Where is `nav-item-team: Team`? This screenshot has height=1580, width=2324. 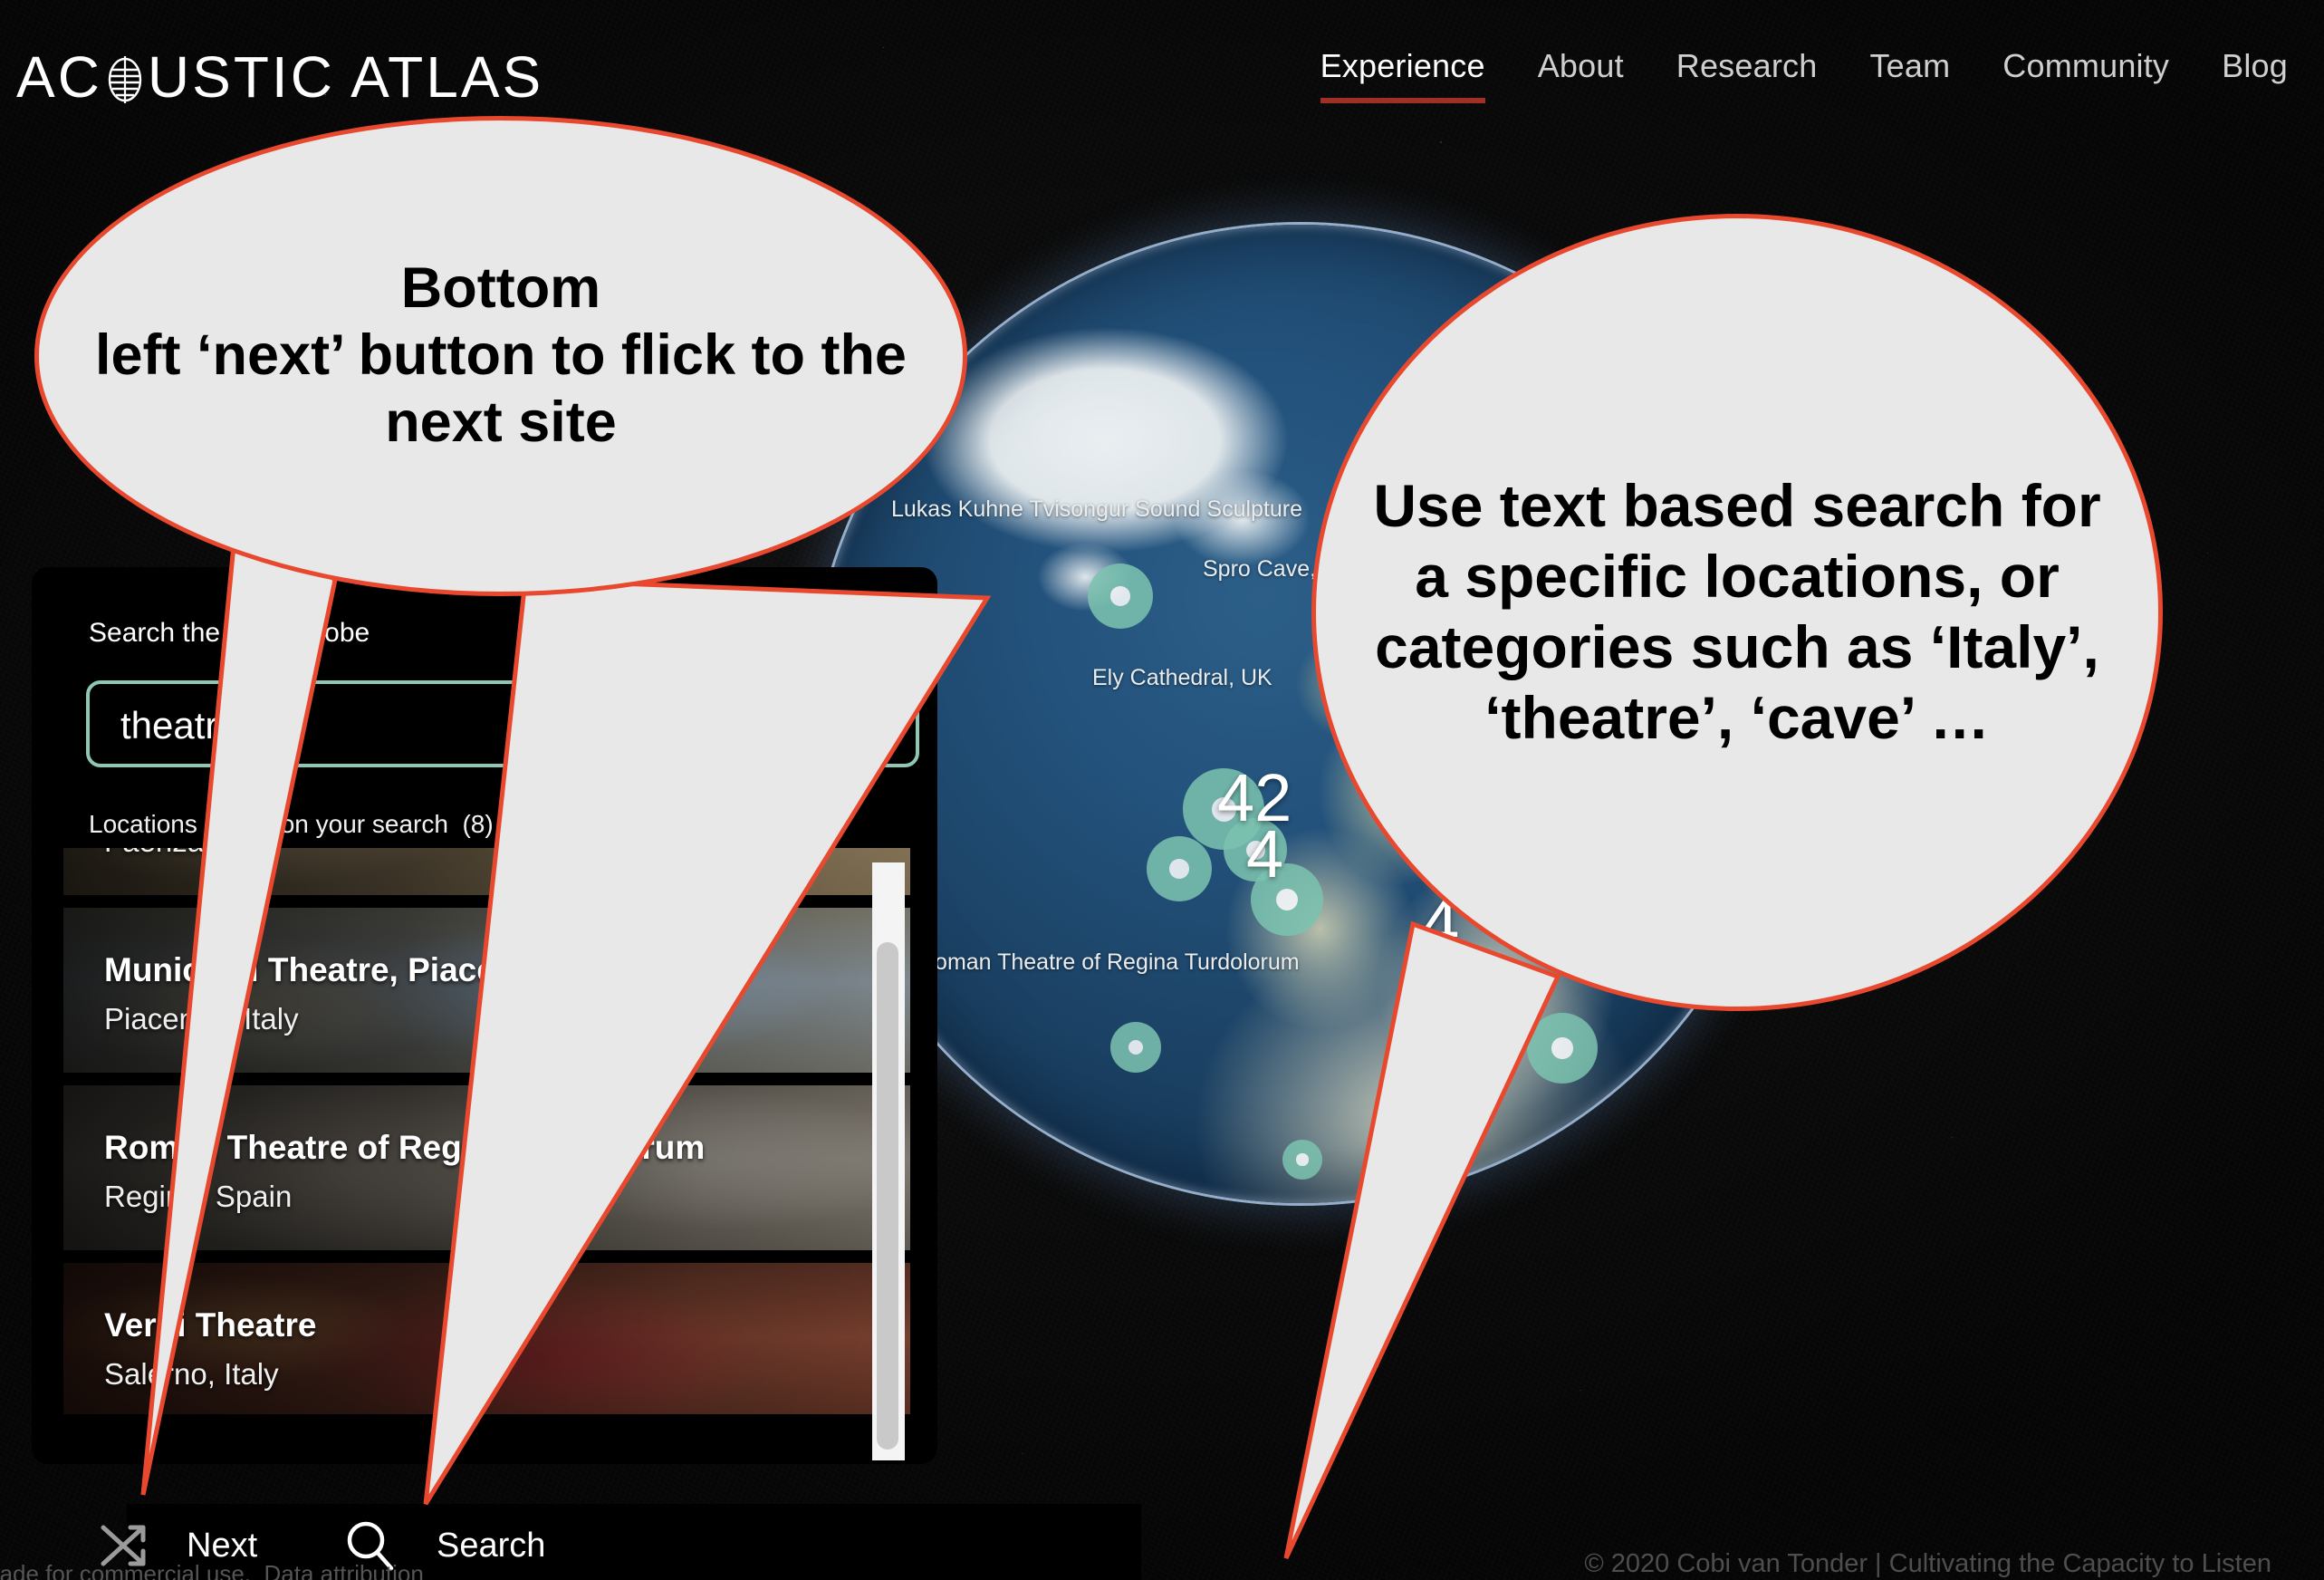
nav-item-team: Team is located at coordinates (1910, 72).